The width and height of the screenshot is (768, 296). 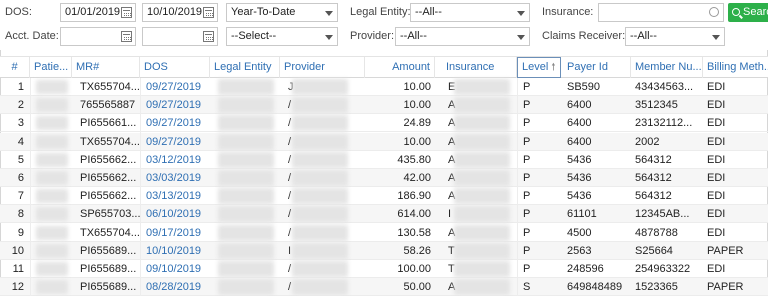 What do you see at coordinates (176, 214) in the screenshot?
I see `dos-cell: 06/10/2019` at bounding box center [176, 214].